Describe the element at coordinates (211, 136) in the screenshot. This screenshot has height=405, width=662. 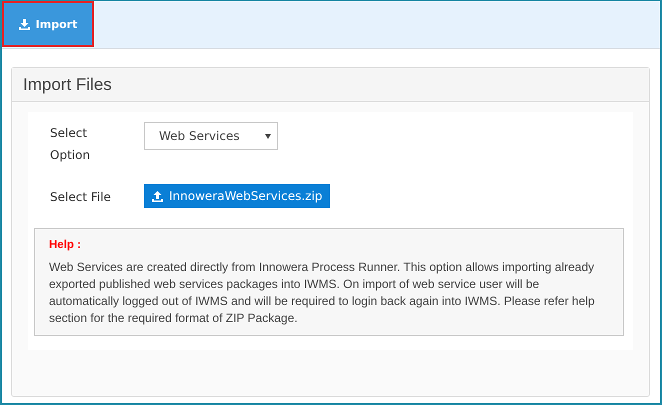
I see `option-dropdown: Web Services` at that location.